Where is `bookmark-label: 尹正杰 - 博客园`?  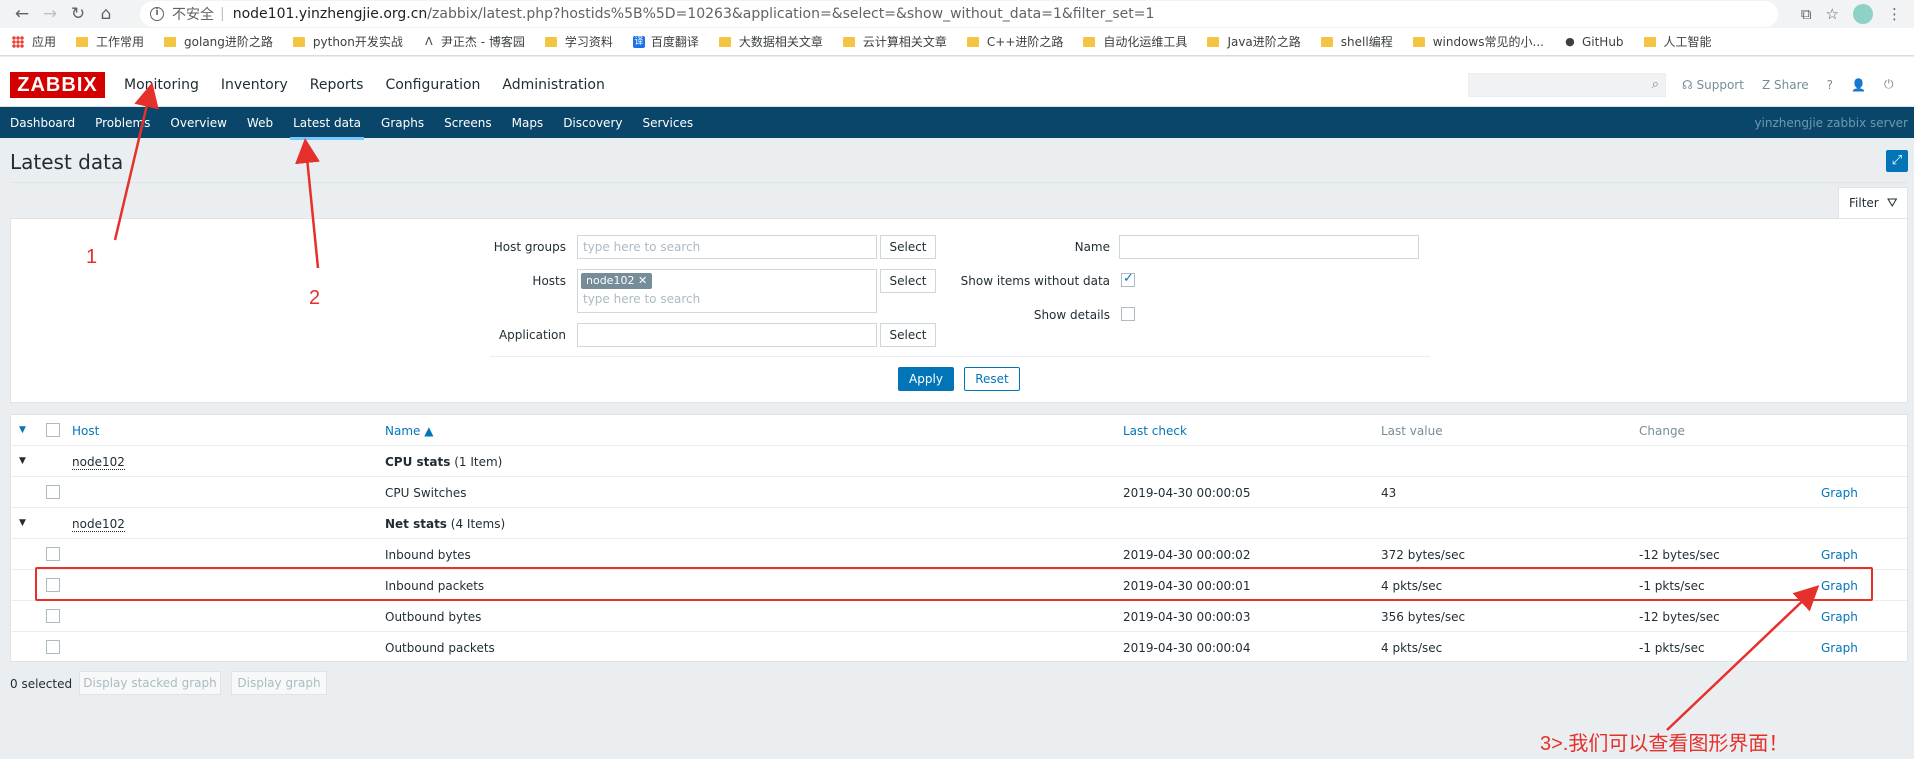
bookmark-label: 尹正杰 - 博客园 is located at coordinates (482, 42).